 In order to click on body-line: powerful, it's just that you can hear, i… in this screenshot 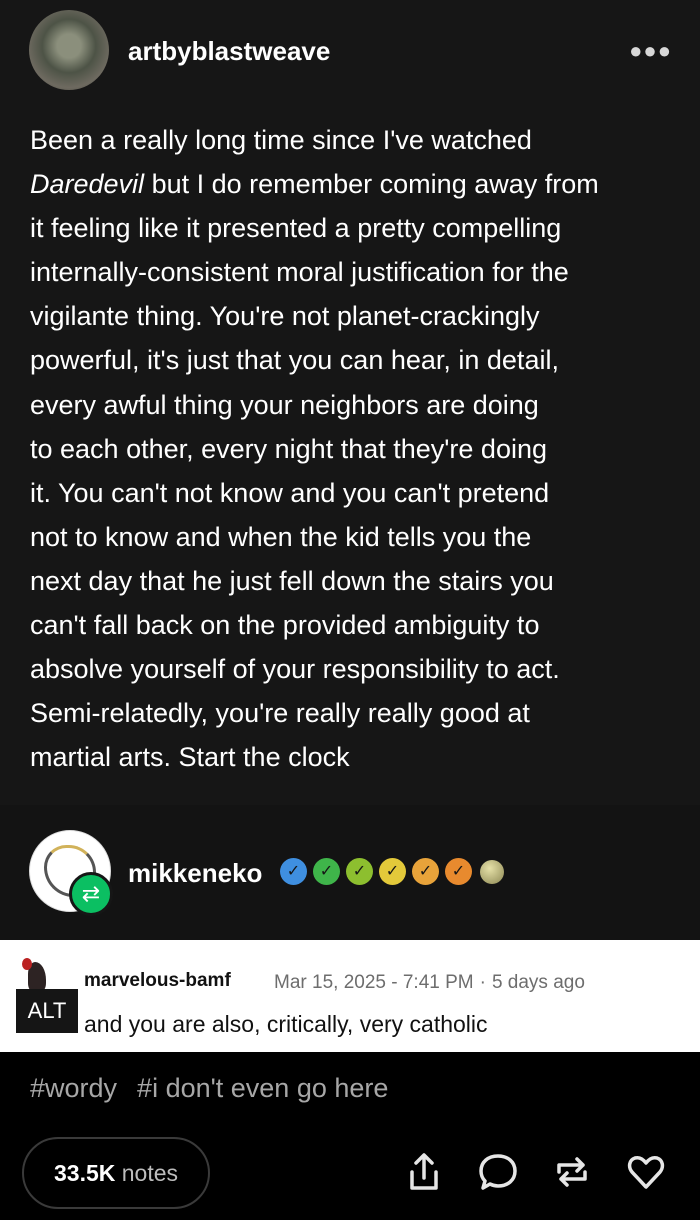, I will do `click(294, 360)`.